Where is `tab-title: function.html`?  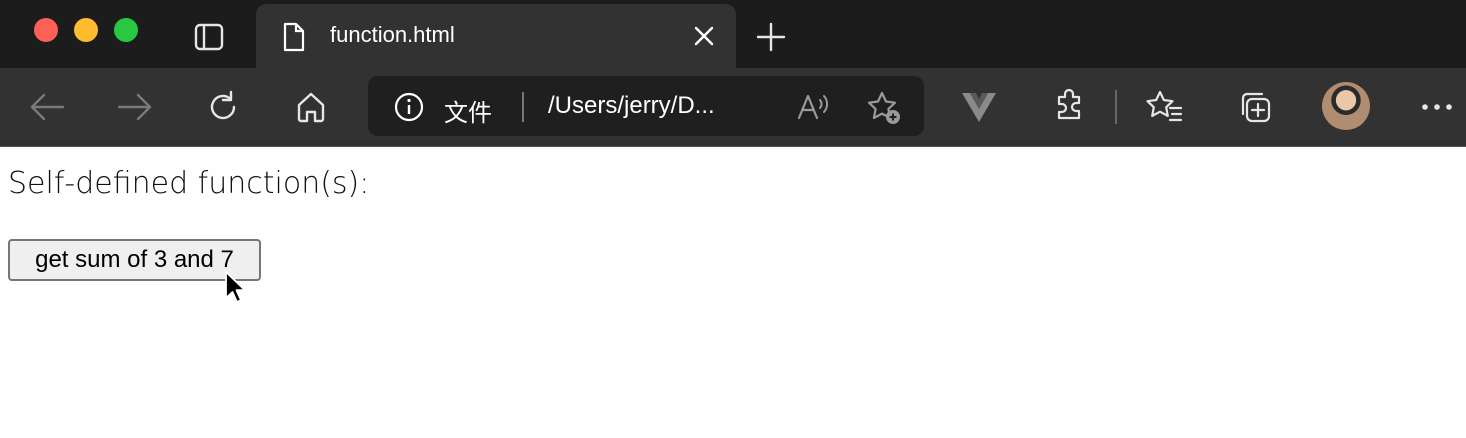 tab-title: function.html is located at coordinates (392, 34).